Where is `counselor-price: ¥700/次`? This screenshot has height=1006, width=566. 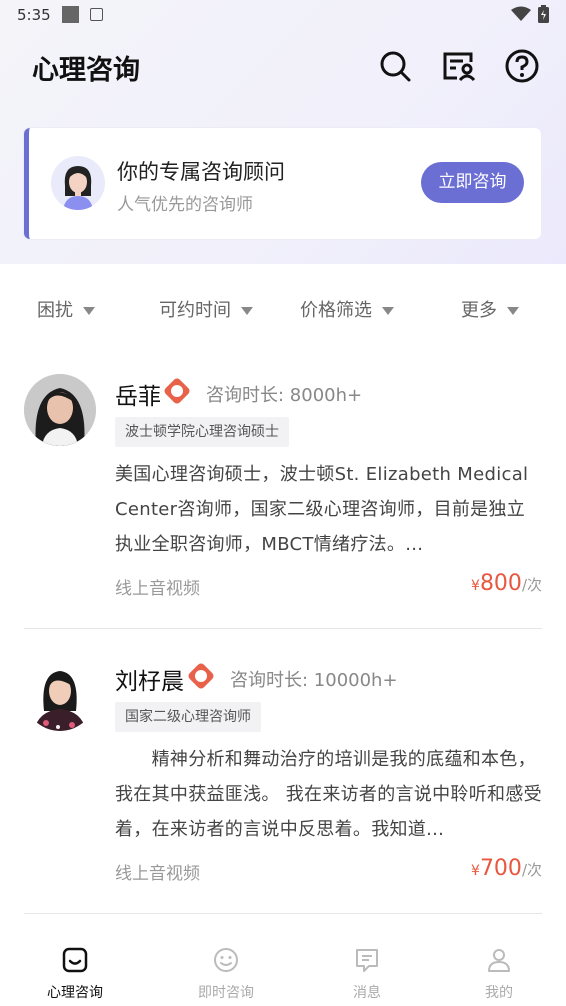 counselor-price: ¥700/次 is located at coordinates (506, 868).